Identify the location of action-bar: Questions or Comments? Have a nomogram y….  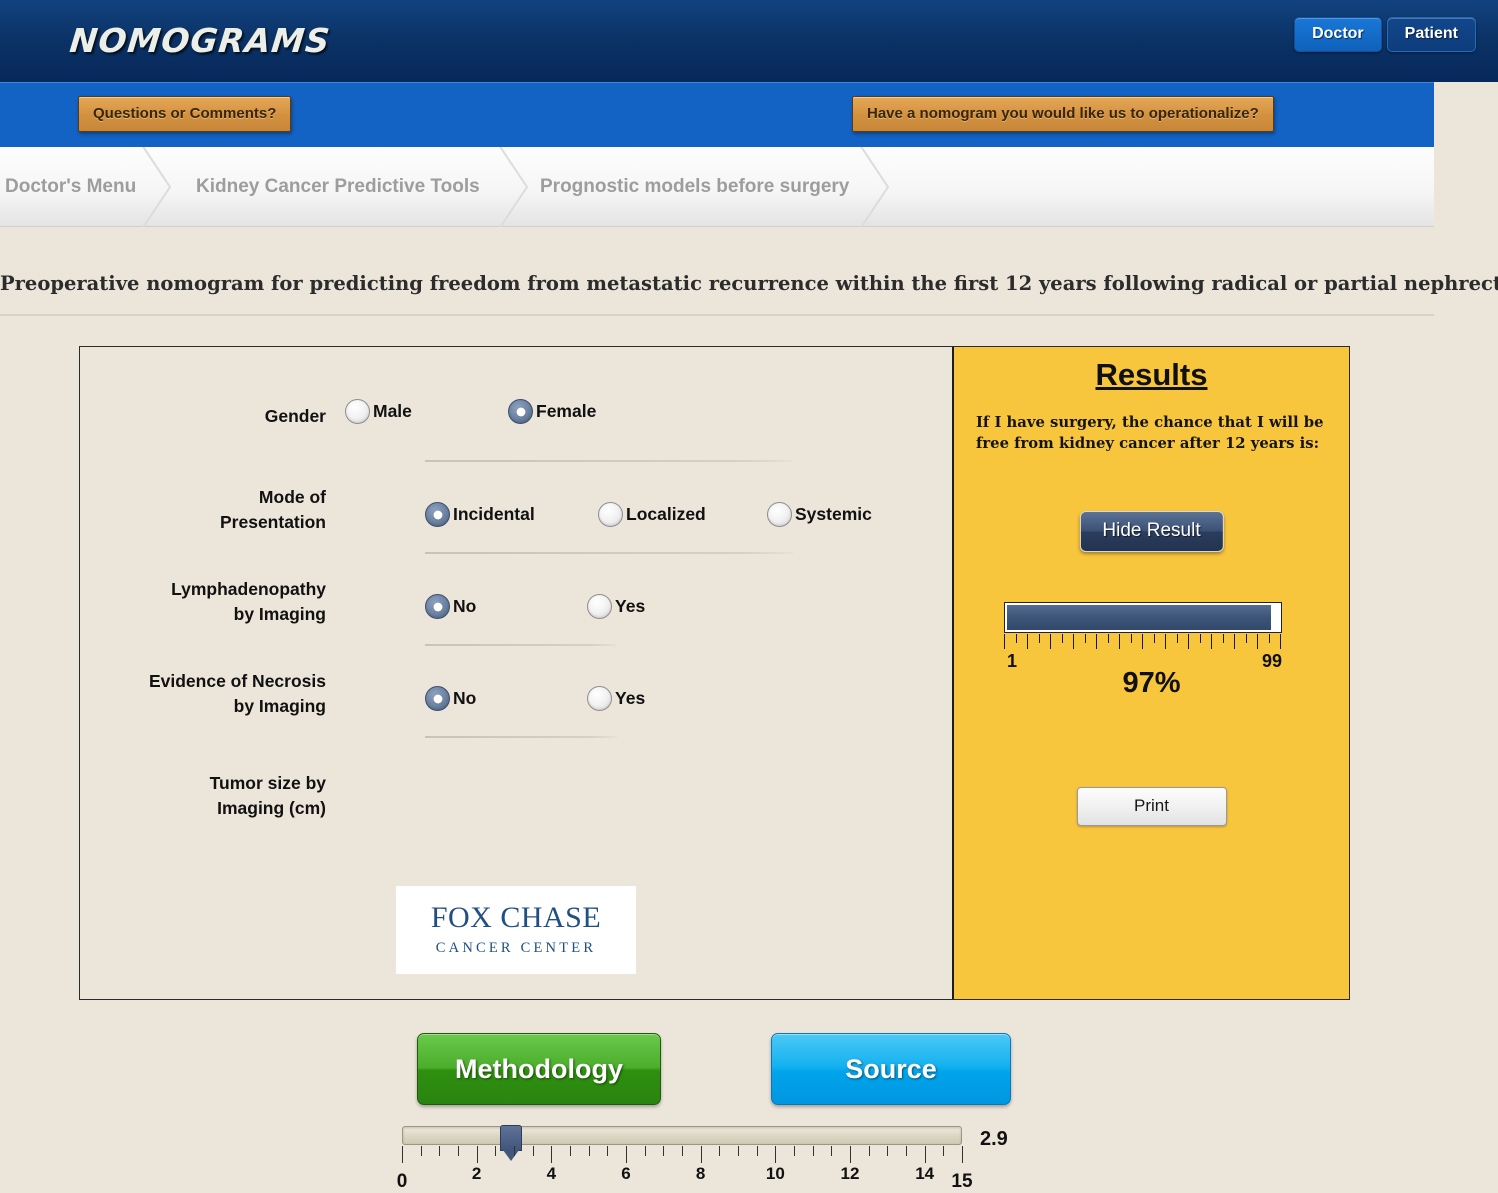
(717, 114).